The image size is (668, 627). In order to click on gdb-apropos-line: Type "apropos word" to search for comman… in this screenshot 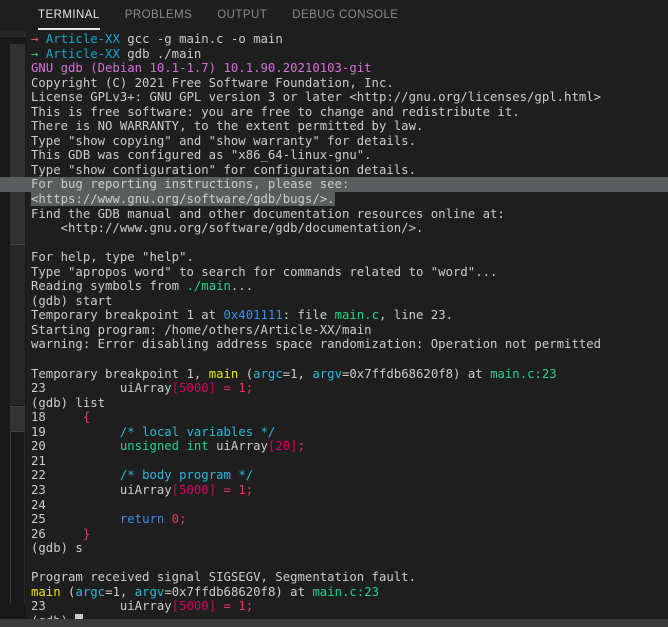, I will do `click(264, 271)`.